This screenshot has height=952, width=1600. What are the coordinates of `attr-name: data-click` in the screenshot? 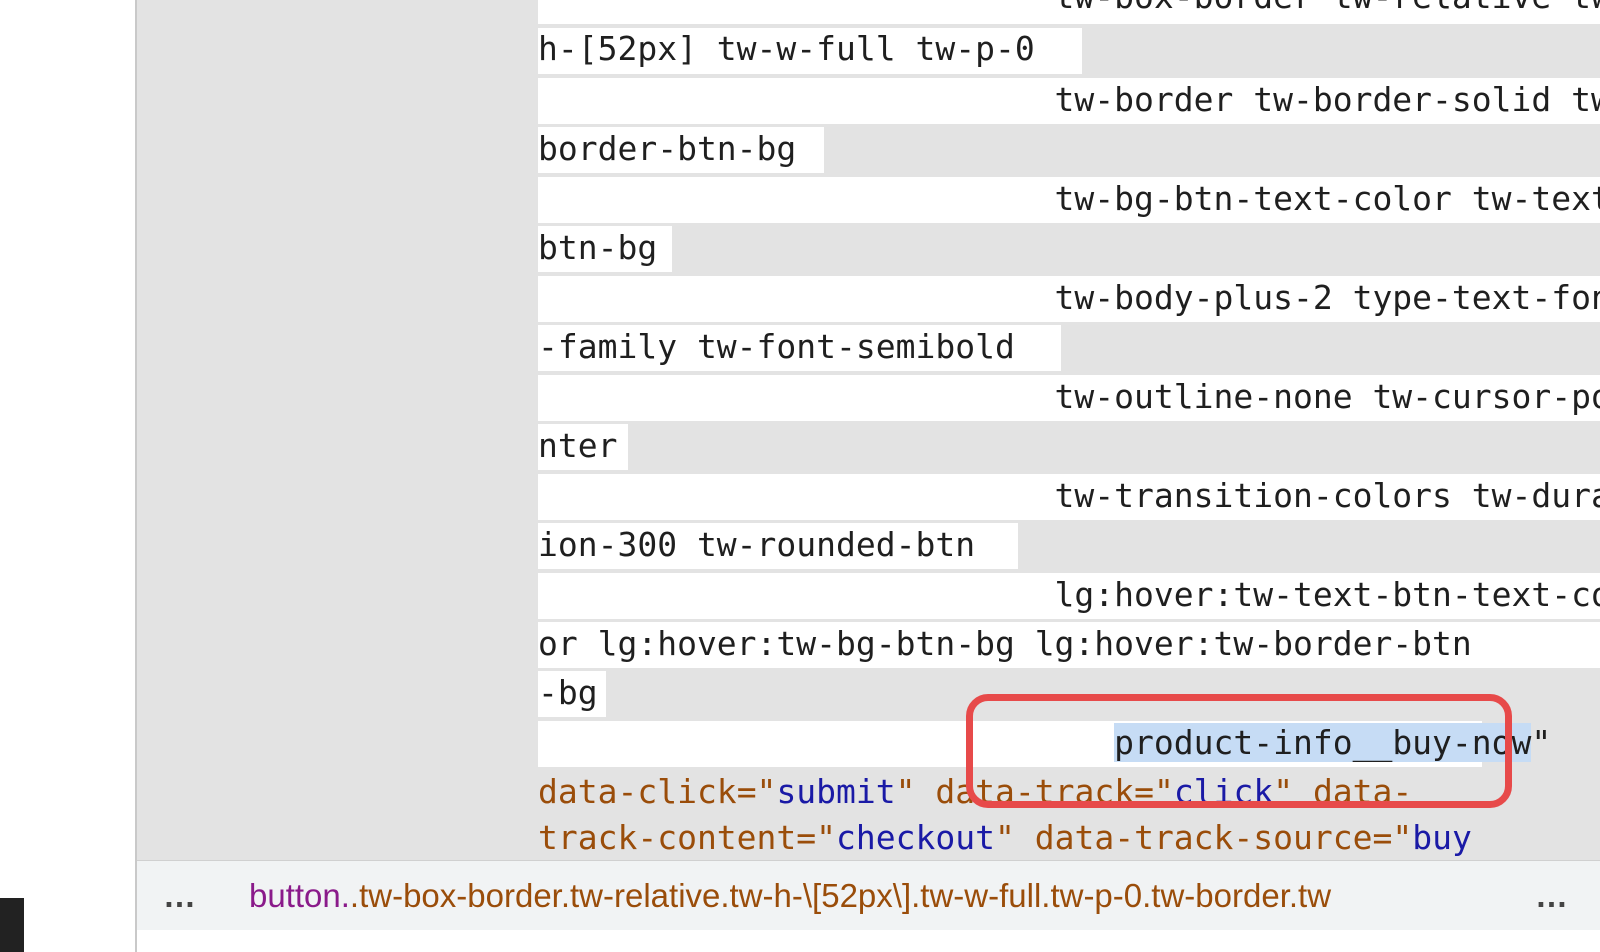 It's located at (637, 791).